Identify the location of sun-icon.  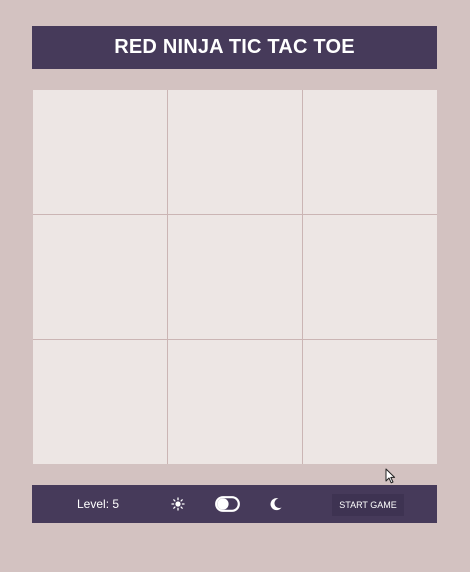
(178, 504).